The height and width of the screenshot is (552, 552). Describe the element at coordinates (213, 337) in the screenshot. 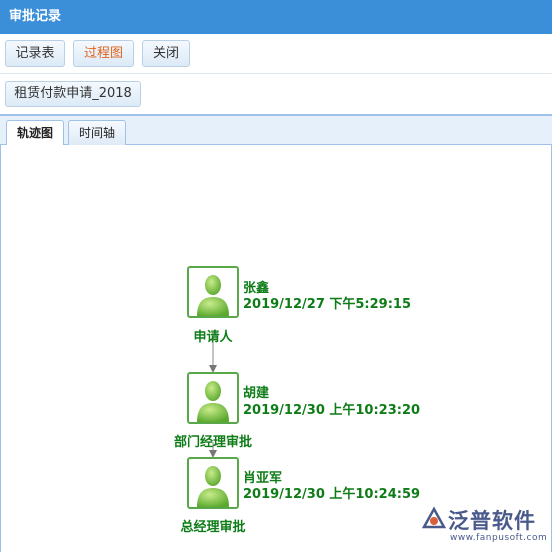

I see `step-1-role: 申请人` at that location.